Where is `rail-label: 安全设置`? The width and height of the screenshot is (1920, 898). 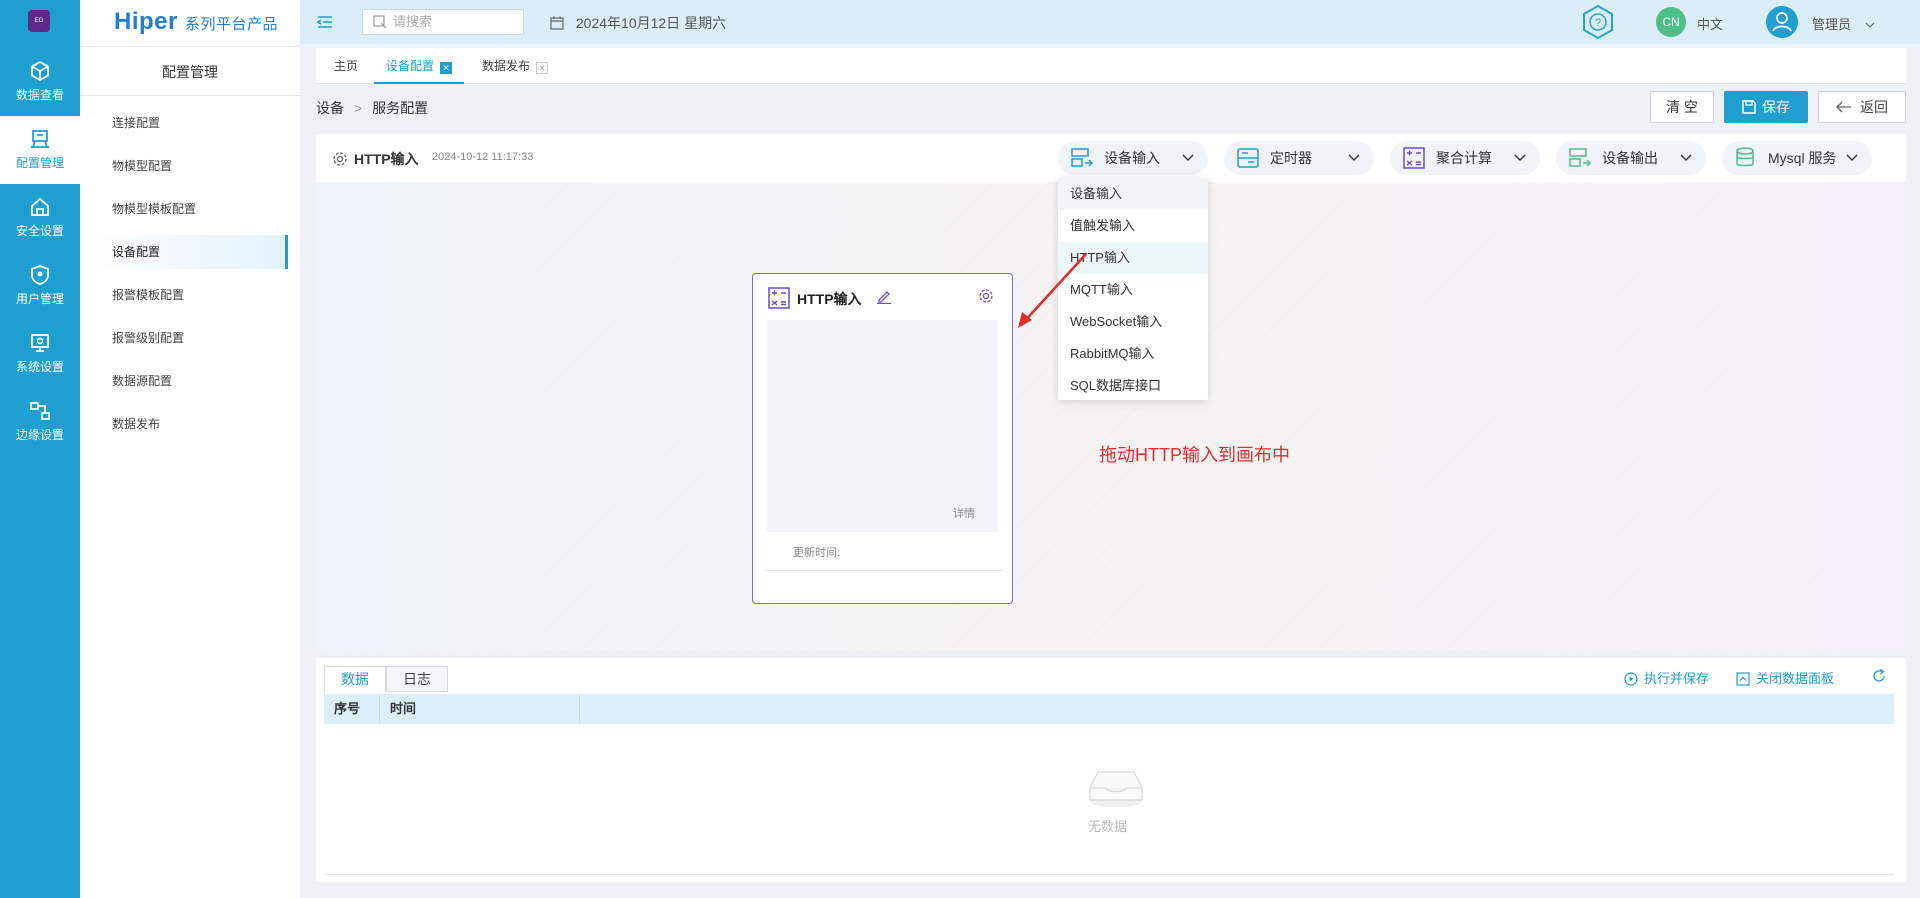 rail-label: 安全设置 is located at coordinates (39, 231).